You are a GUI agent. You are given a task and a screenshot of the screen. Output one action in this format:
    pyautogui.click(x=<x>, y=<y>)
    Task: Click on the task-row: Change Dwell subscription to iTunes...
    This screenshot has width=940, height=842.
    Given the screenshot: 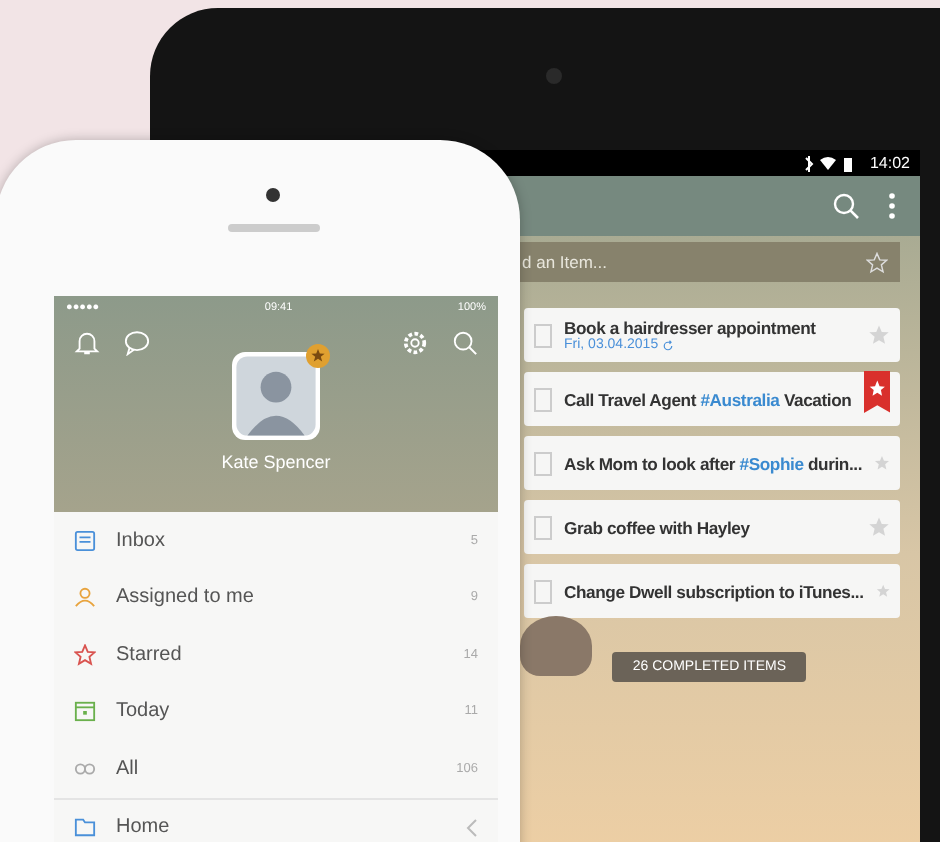 What is the action you would take?
    pyautogui.click(x=712, y=591)
    